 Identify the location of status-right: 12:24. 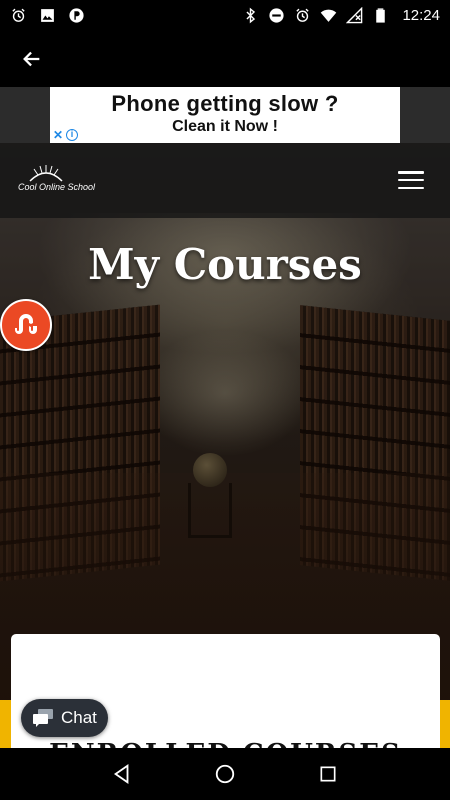
(341, 15).